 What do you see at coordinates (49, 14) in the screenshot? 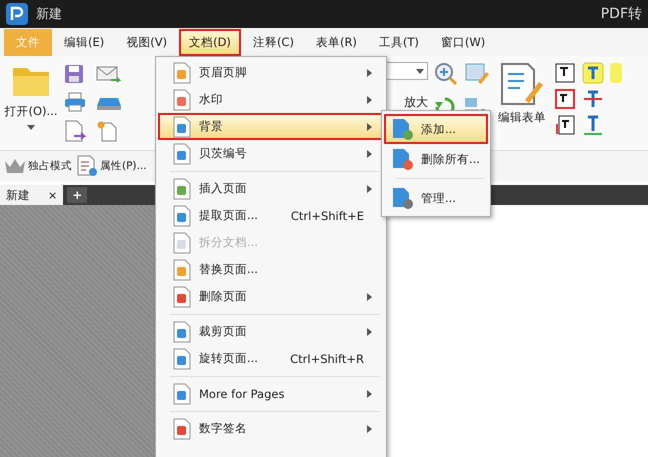
I see `window-title: 新建` at bounding box center [49, 14].